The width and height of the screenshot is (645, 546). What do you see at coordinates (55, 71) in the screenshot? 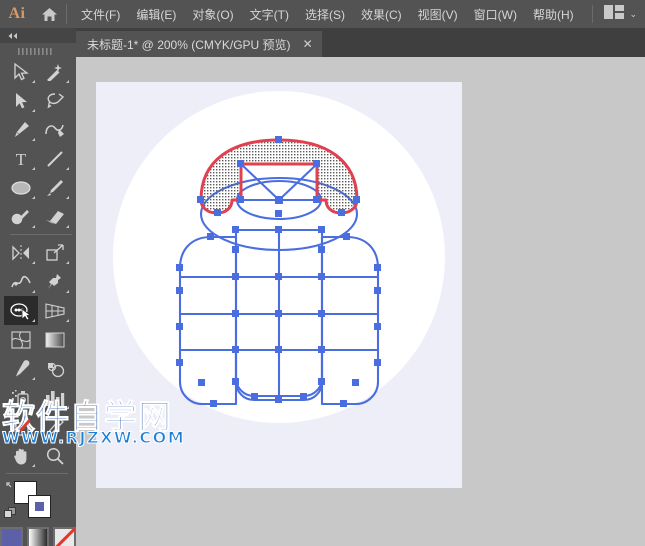
I see `magic-wand-tool` at bounding box center [55, 71].